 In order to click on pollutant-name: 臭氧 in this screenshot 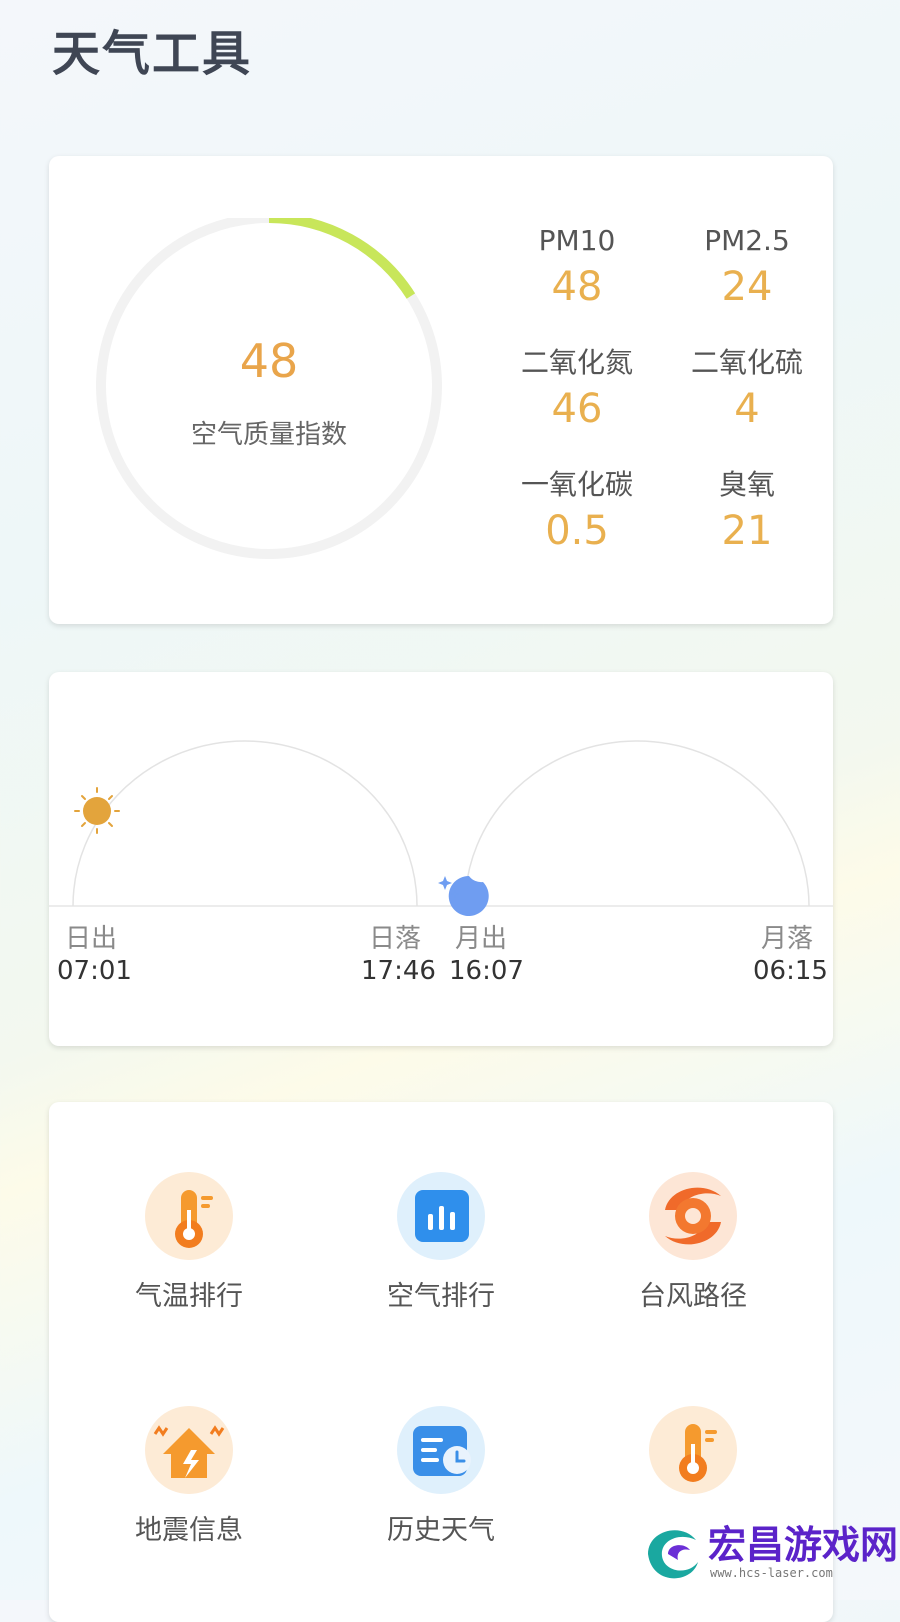, I will do `click(746, 484)`.